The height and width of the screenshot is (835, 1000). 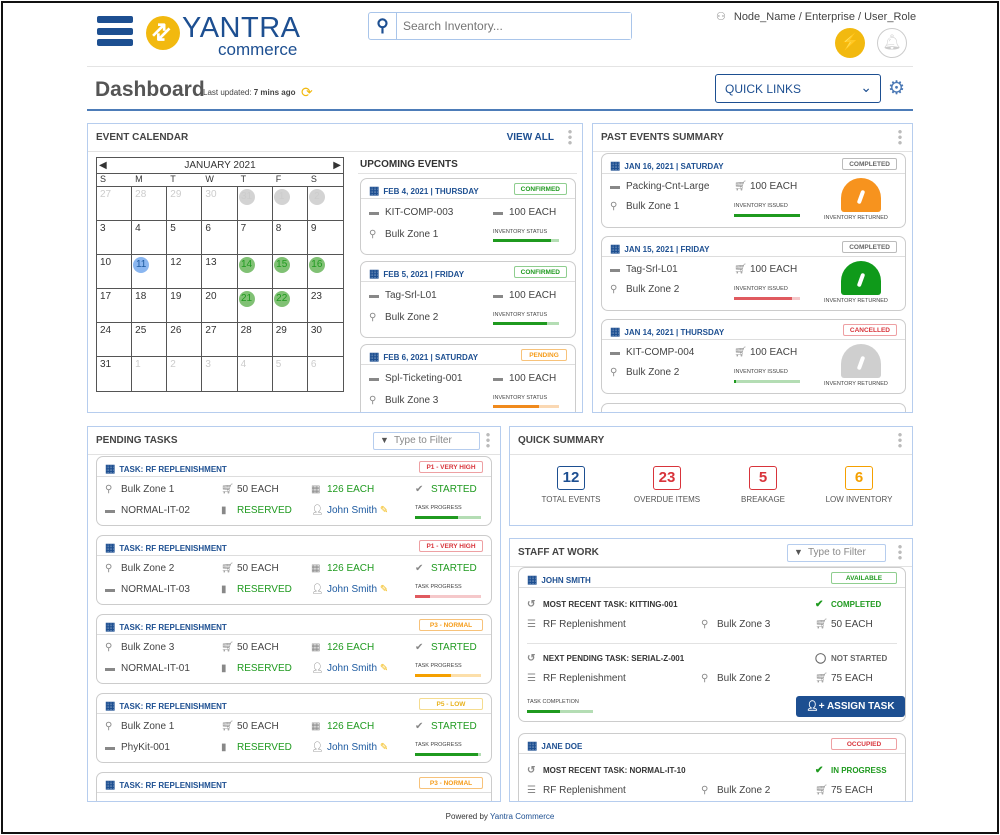 I want to click on assign-task-button: 👤︎+ ASSIGN TASK, so click(x=850, y=706).